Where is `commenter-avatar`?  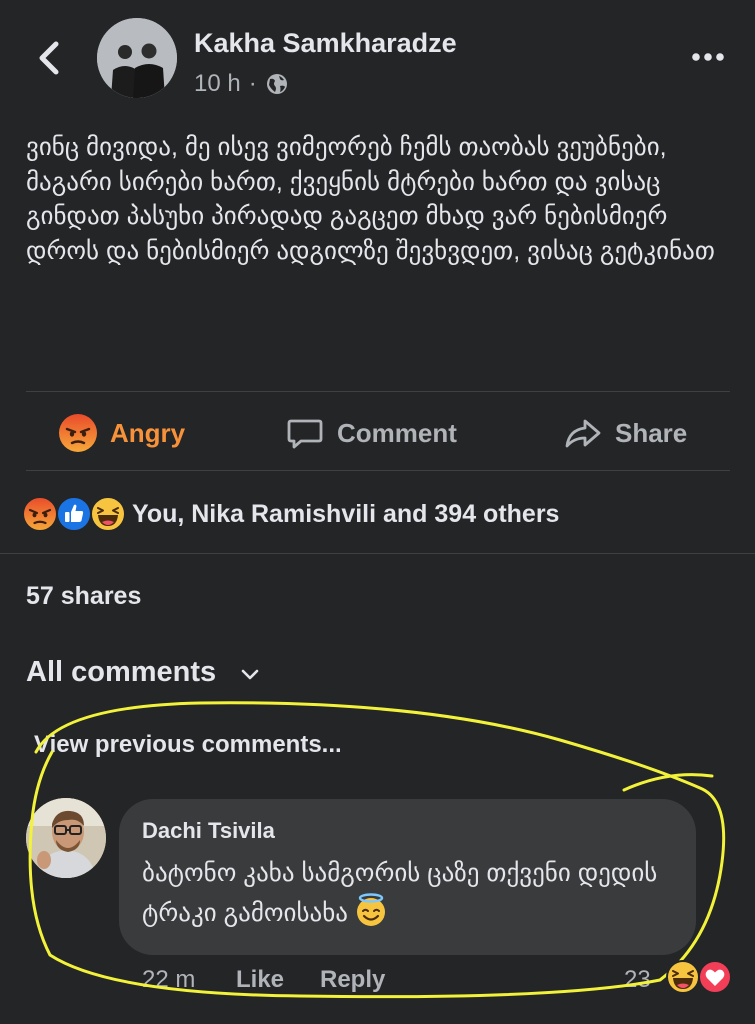 commenter-avatar is located at coordinates (66, 838).